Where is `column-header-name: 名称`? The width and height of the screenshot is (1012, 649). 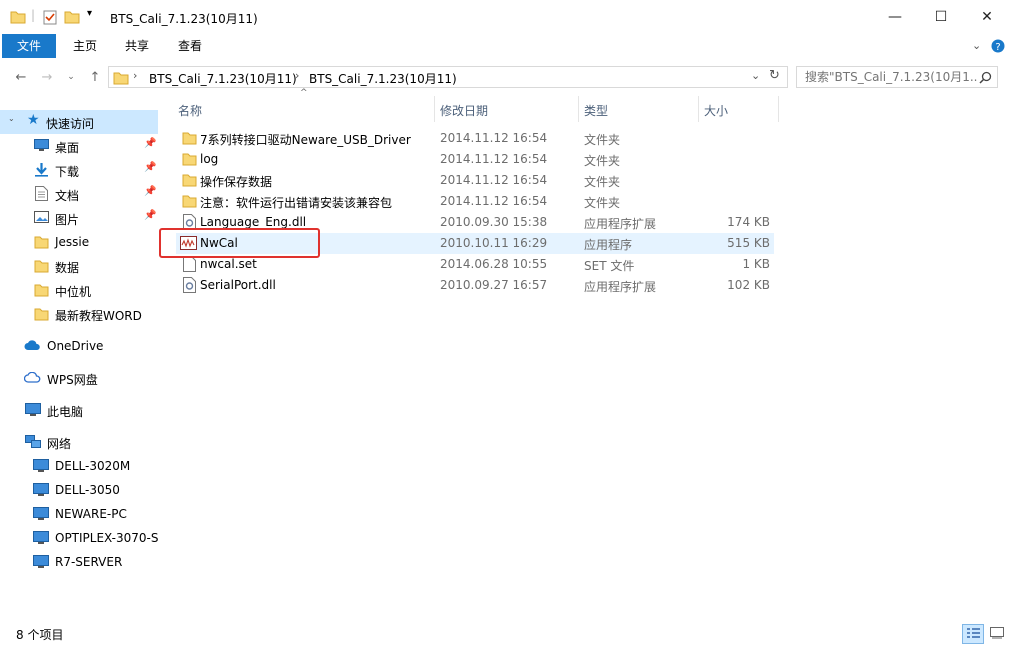 column-header-name: 名称 is located at coordinates (303, 109).